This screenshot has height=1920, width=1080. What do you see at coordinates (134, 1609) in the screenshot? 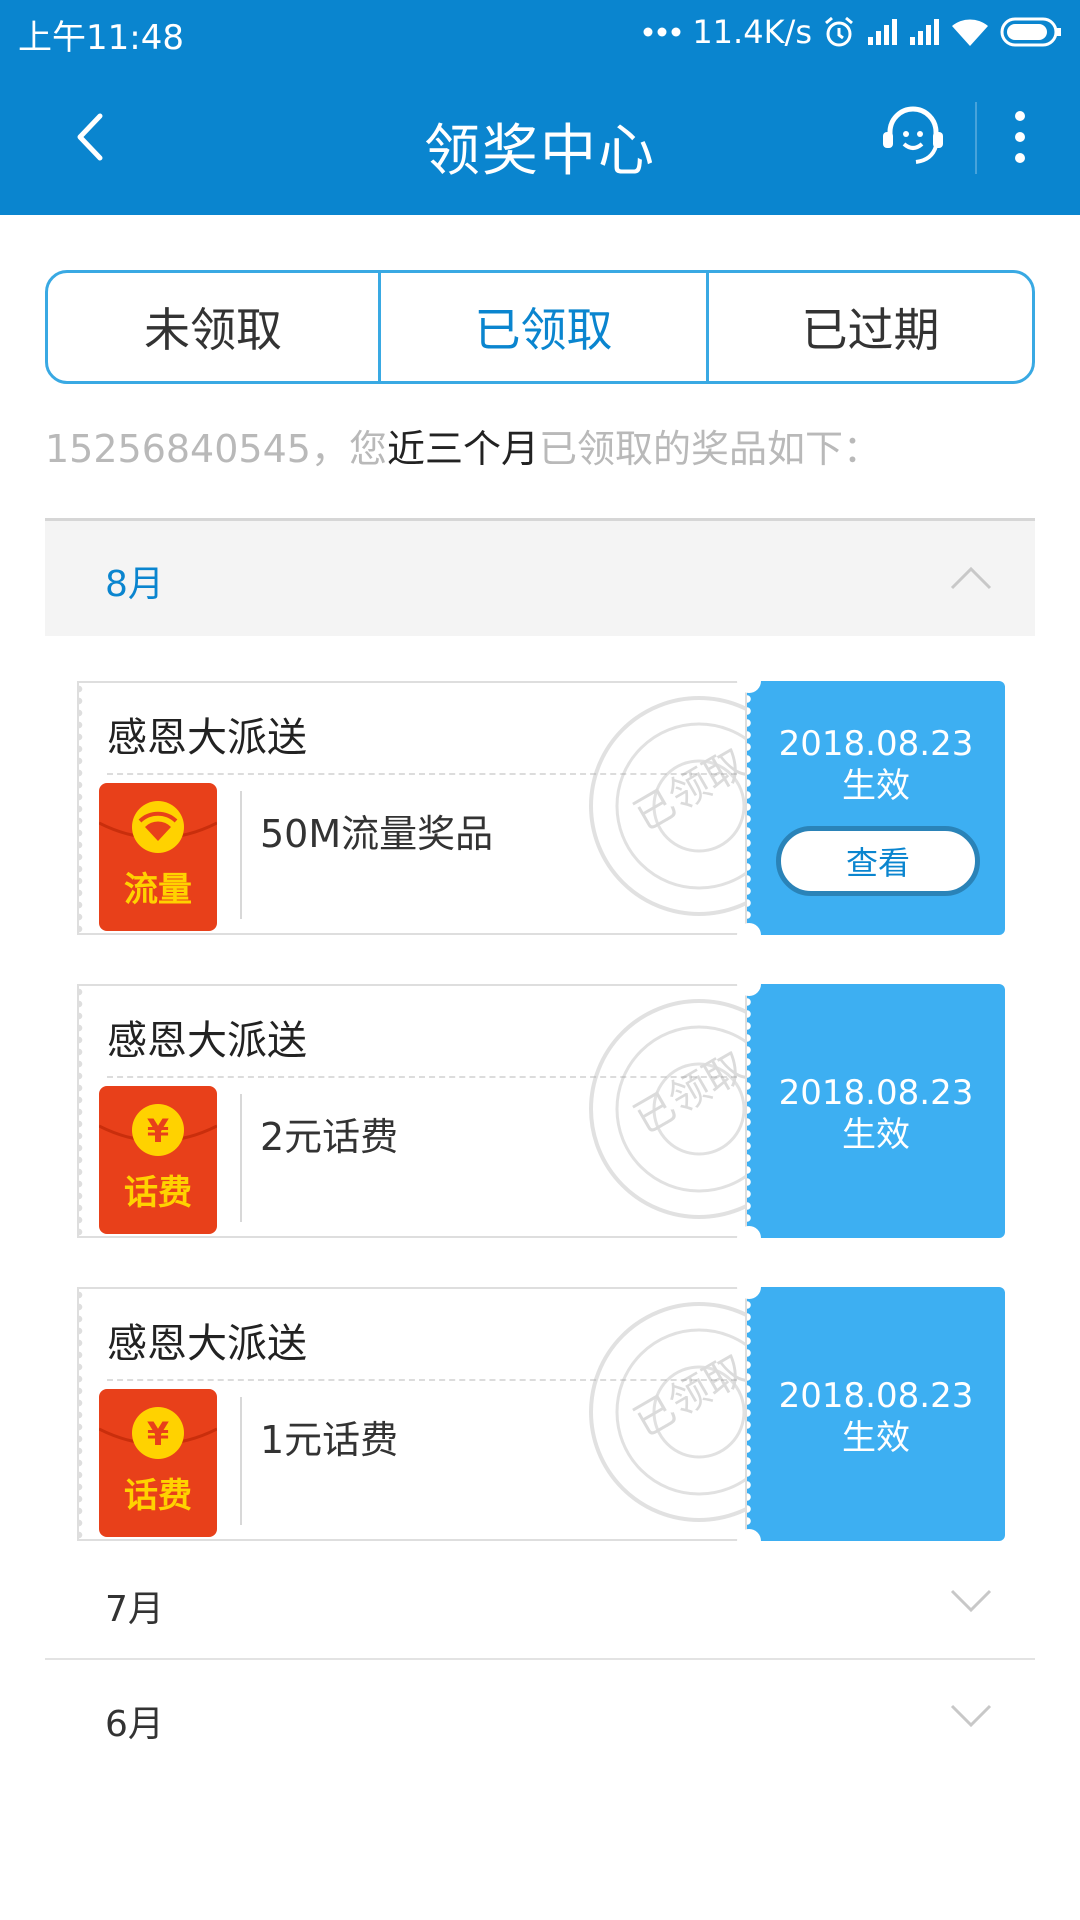
I see `month-label: 7月` at bounding box center [134, 1609].